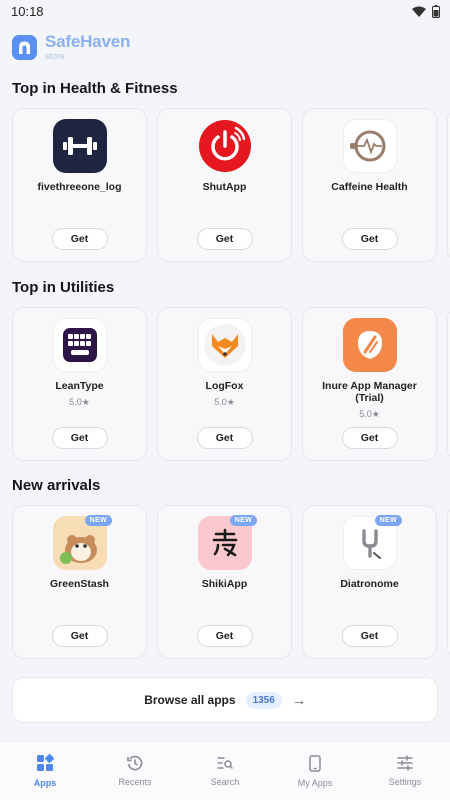  What do you see at coordinates (88, 41) in the screenshot?
I see `brand-name: SafeHaven` at bounding box center [88, 41].